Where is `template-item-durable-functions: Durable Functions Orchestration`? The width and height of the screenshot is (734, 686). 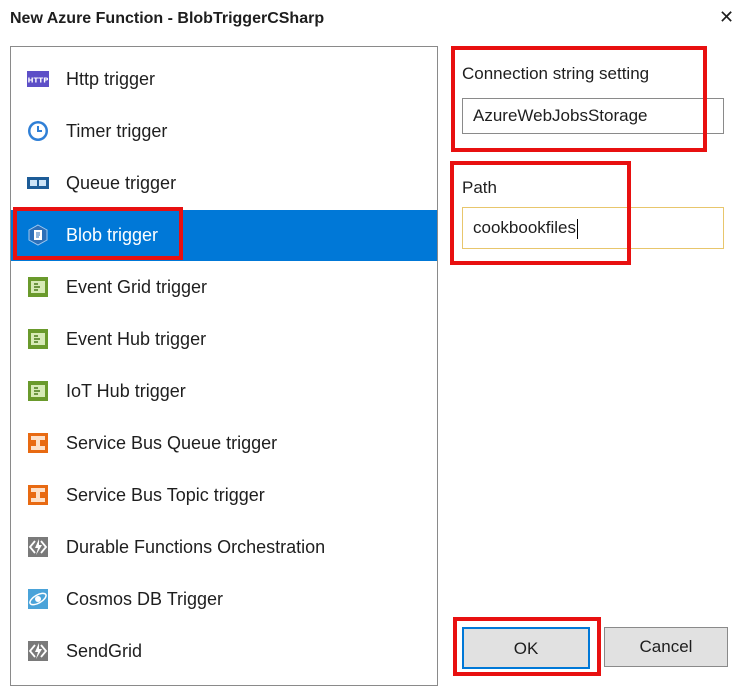
template-item-durable-functions: Durable Functions Orchestration is located at coordinates (224, 547).